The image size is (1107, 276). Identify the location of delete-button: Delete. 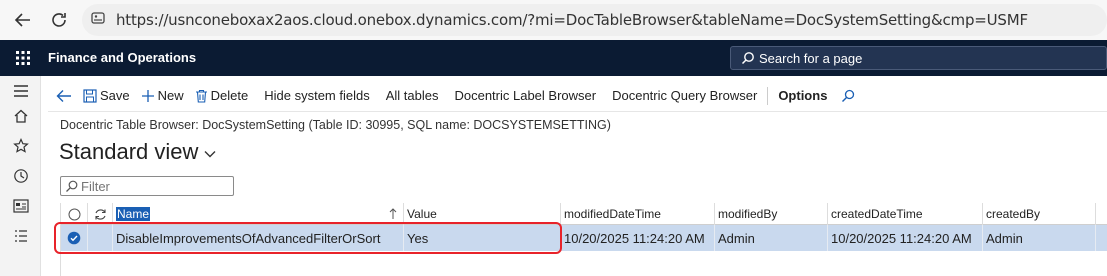
(224, 96).